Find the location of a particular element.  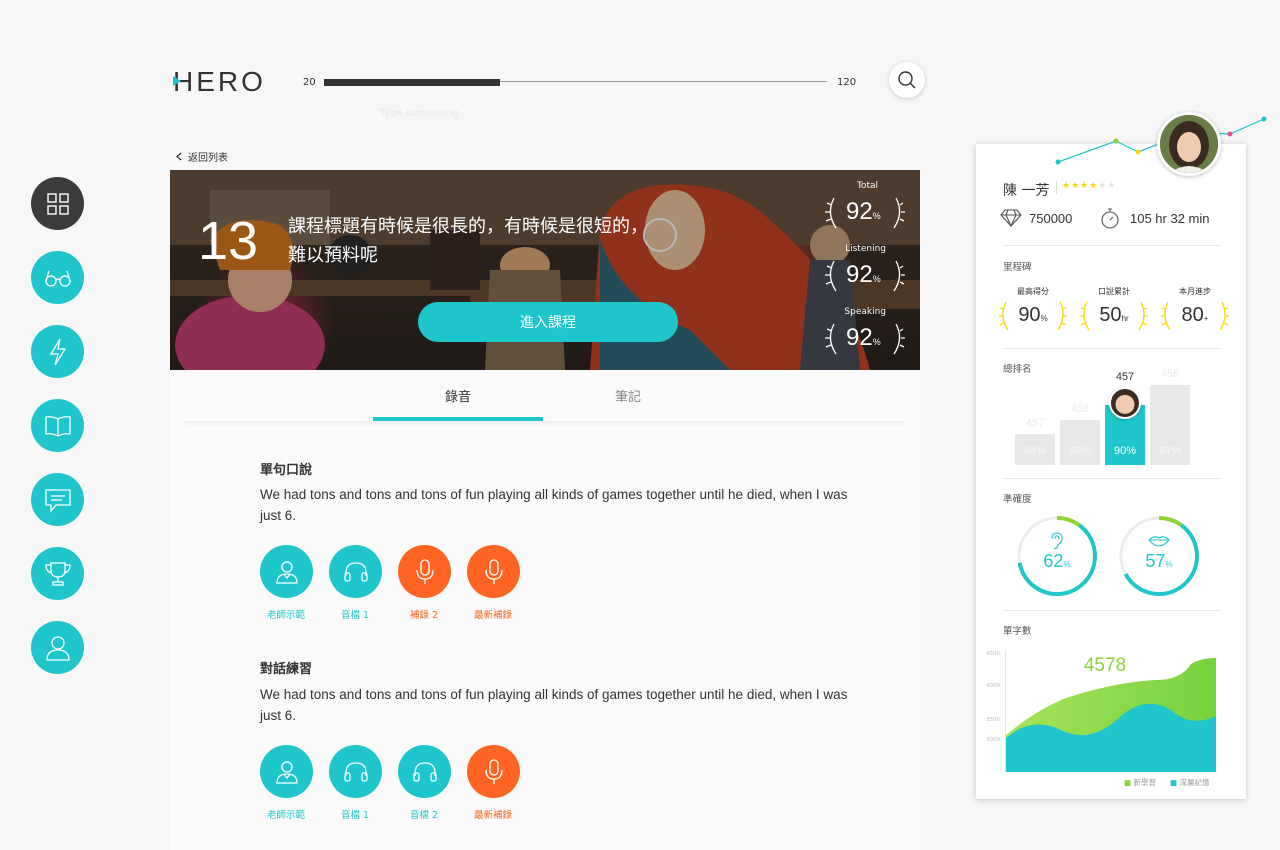

axis-tick: 4000 is located at coordinates (993, 686).